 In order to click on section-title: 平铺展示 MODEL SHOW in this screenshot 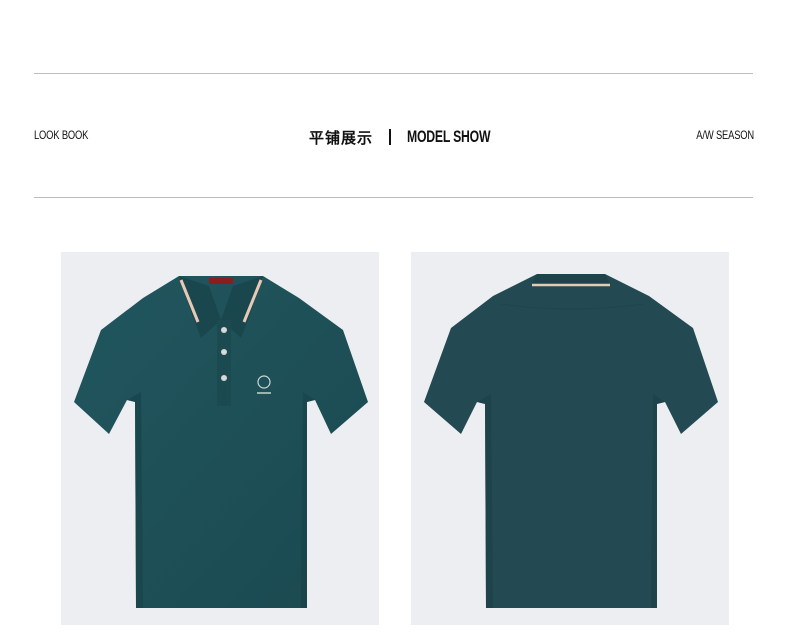, I will do `click(416, 137)`.